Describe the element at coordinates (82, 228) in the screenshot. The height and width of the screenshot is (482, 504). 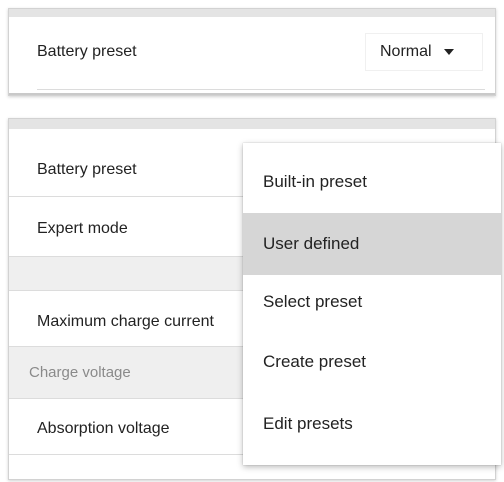
I see `setting-label: Expert mode` at that location.